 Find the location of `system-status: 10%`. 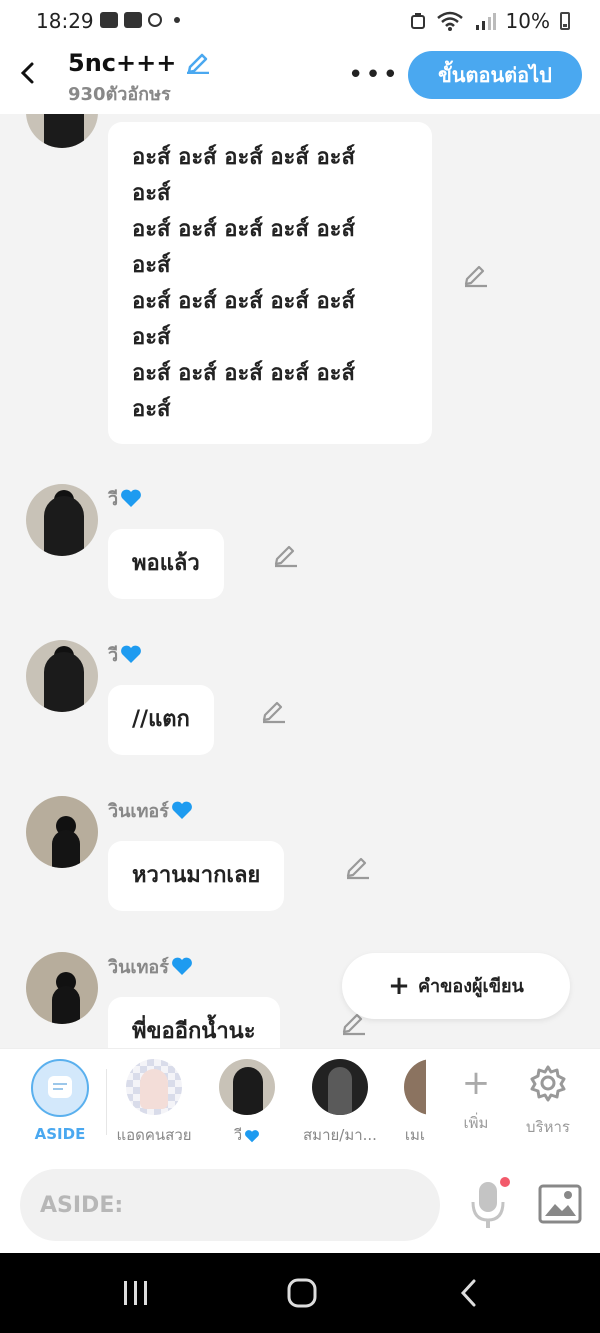

system-status: 10% is located at coordinates (490, 21).